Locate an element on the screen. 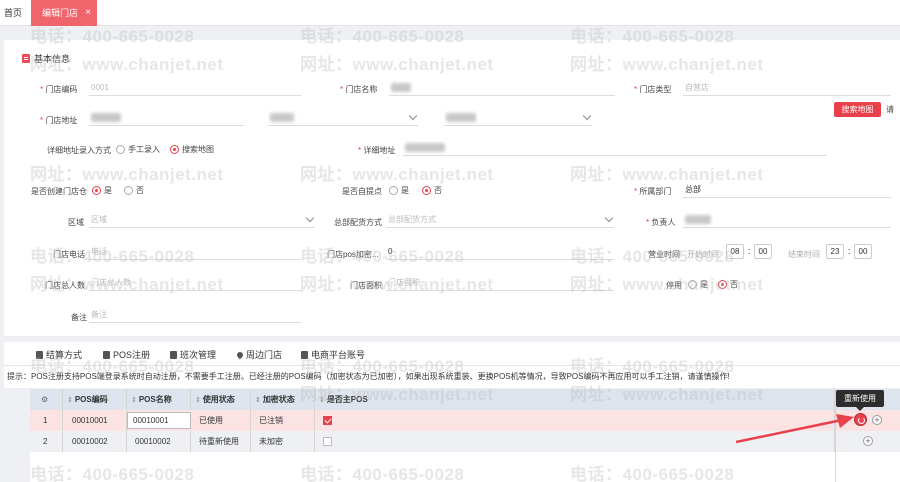  region-select: 区域 is located at coordinates (202, 220).